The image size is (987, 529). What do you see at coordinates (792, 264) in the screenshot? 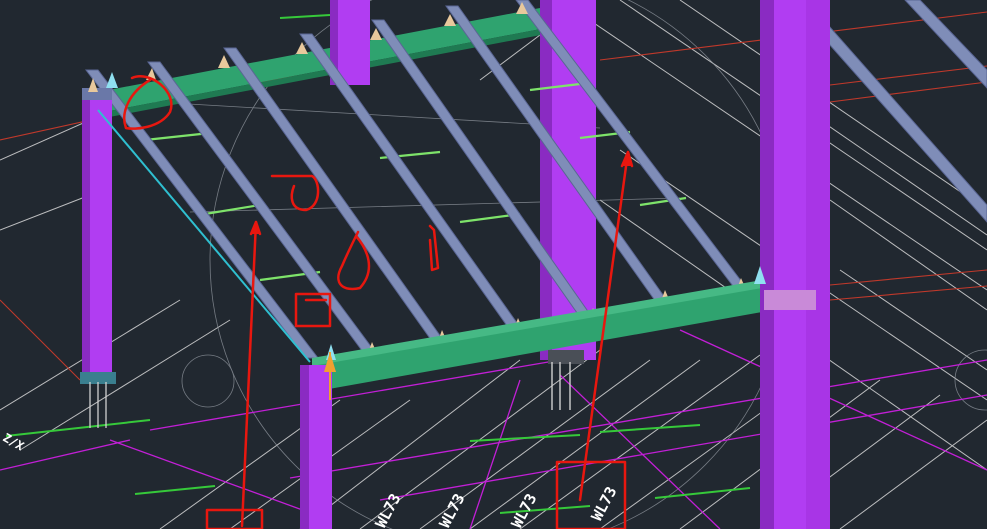
I see `front-right-column` at bounding box center [792, 264].